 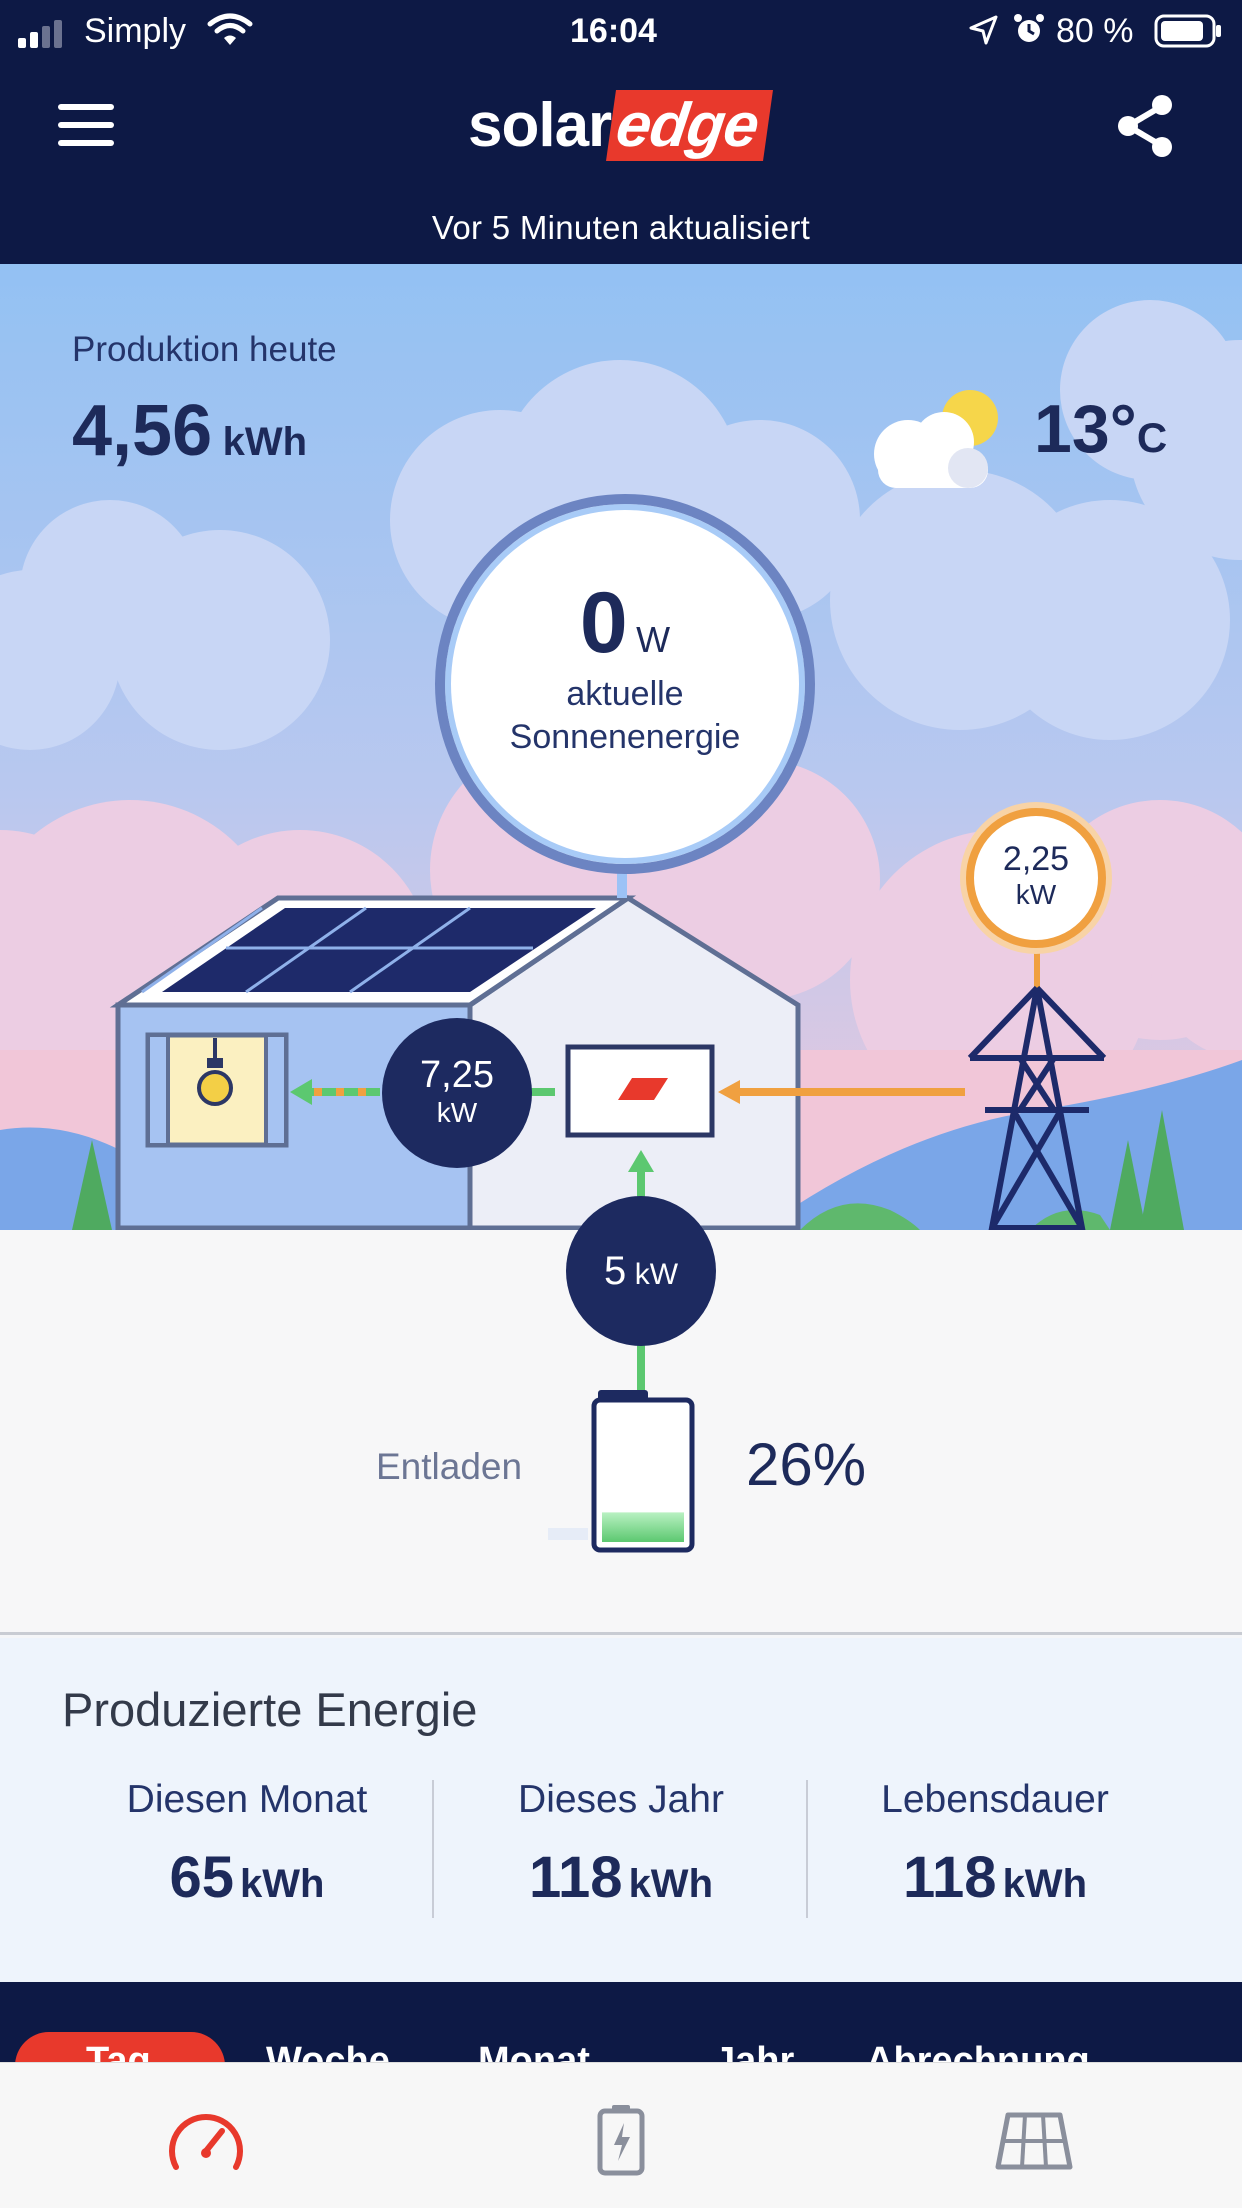 What do you see at coordinates (1095, 31) in the screenshot?
I see `battery-percent: 80 %` at bounding box center [1095, 31].